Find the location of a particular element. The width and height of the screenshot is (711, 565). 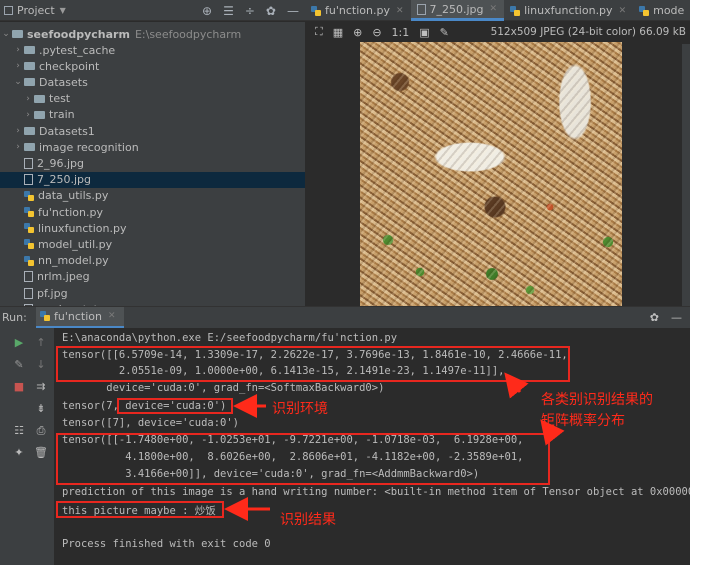

tree-item: › image recognition is located at coordinates (152, 147).